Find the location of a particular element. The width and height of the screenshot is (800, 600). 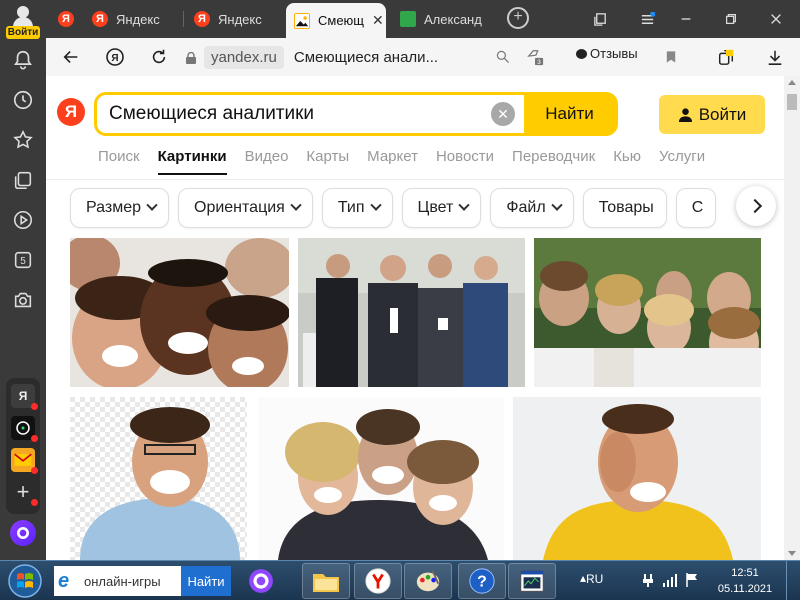

service-tab-q: Кью is located at coordinates (627, 161).